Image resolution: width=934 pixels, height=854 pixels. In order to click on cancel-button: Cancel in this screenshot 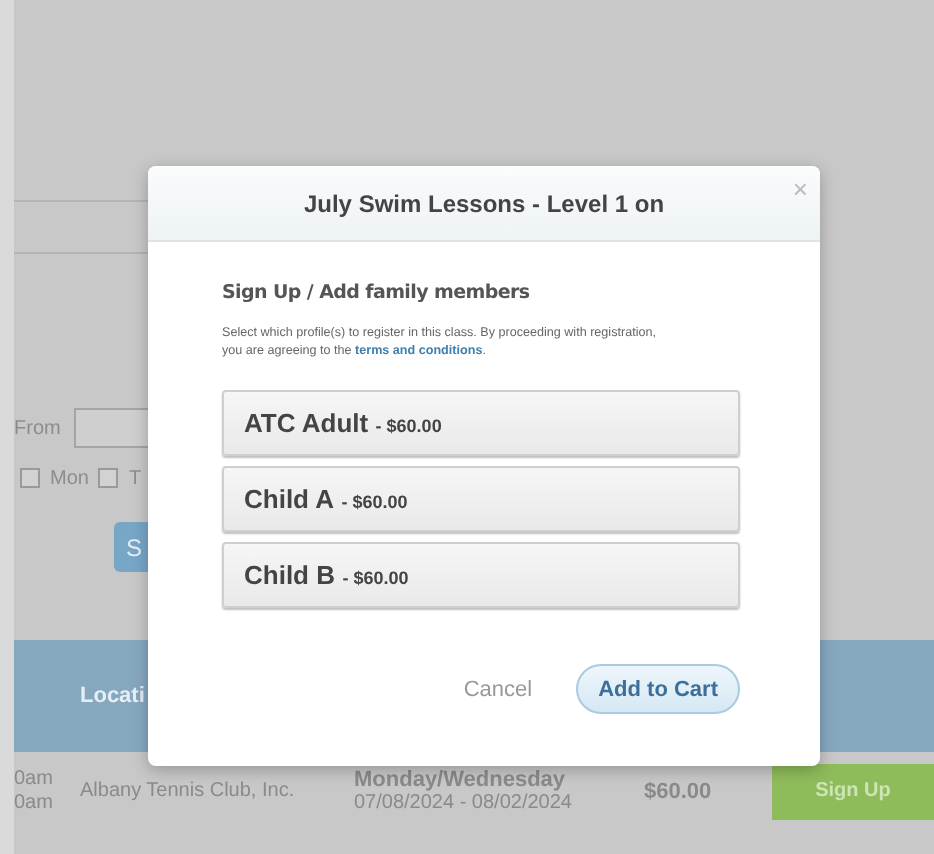, I will do `click(498, 689)`.